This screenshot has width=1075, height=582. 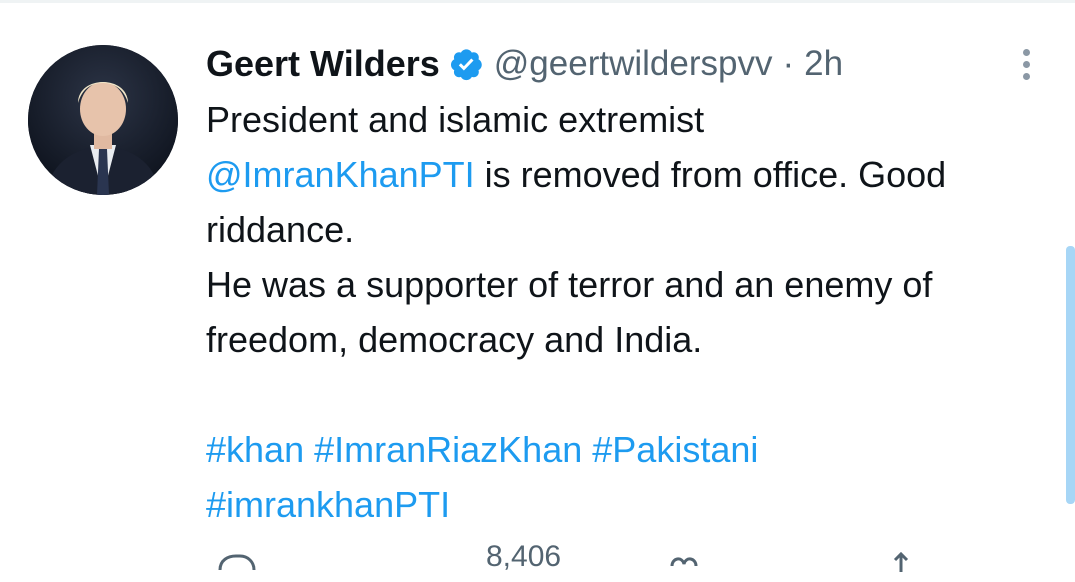 What do you see at coordinates (255, 449) in the screenshot?
I see `hashtag-link: #khan` at bounding box center [255, 449].